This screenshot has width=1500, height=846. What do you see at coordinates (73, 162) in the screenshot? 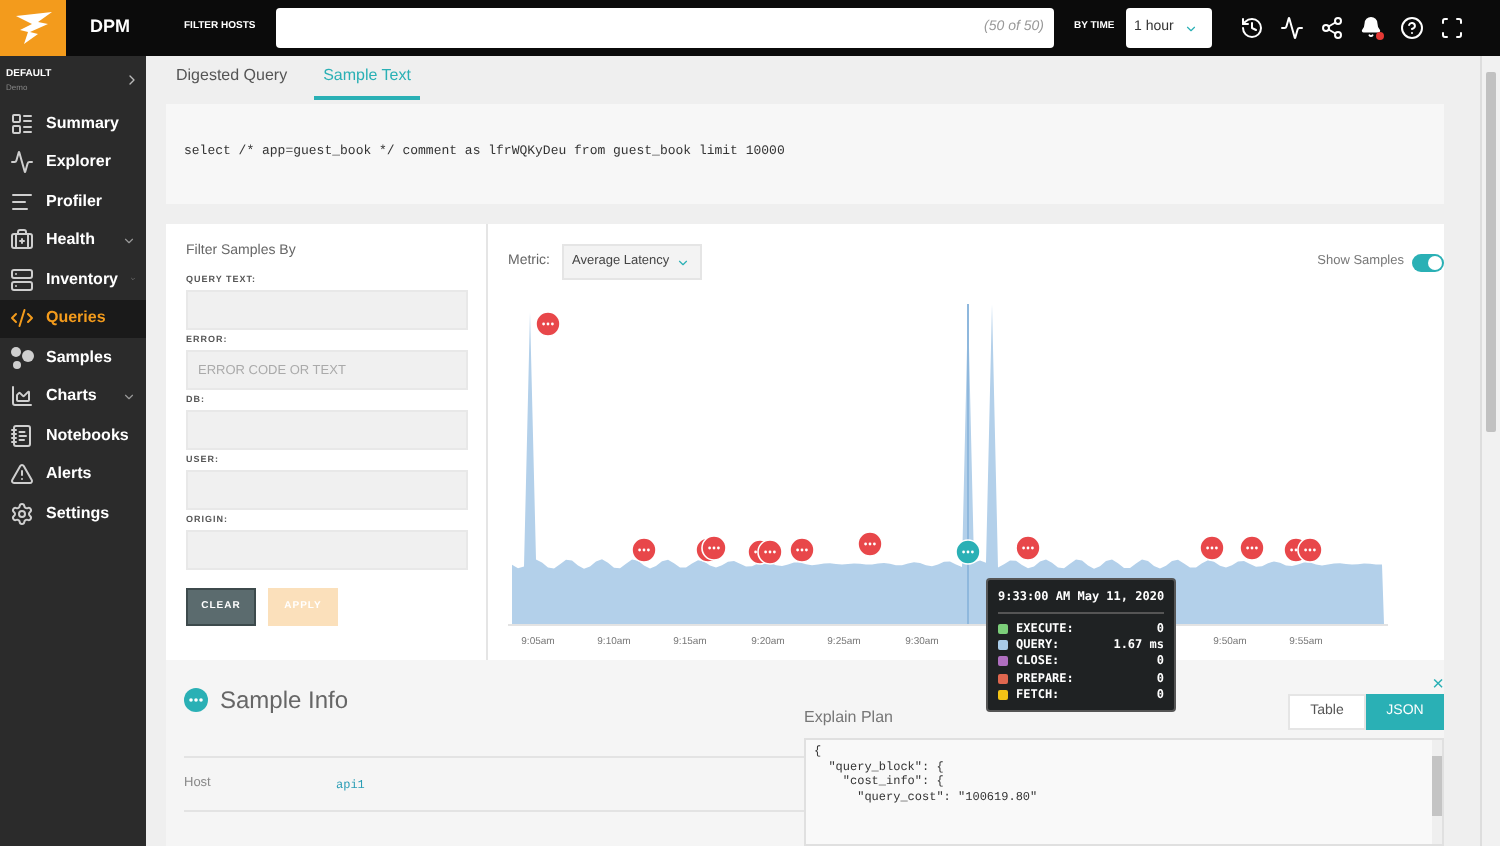
I see `sidebar-item: Explorer` at bounding box center [73, 162].